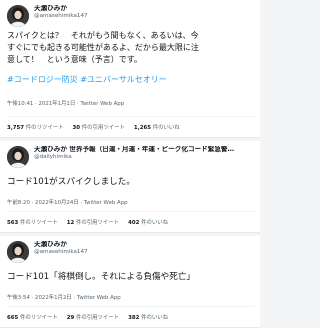 This screenshot has height=328, width=320. Describe the element at coordinates (134, 157) in the screenshot. I see `user-handle: @dailyhimika` at that location.